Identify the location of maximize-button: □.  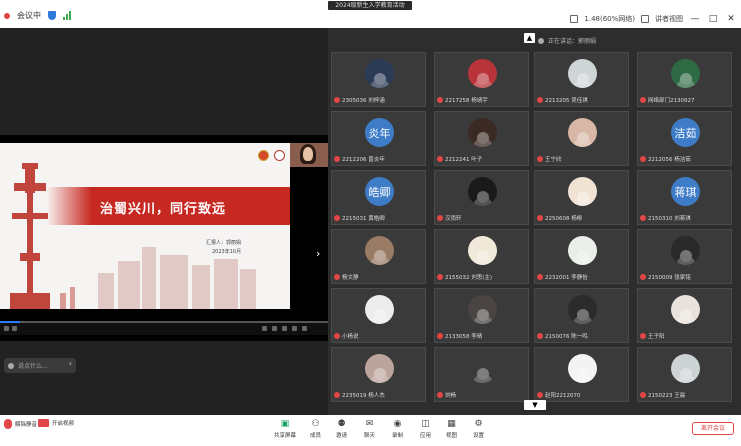
(713, 19).